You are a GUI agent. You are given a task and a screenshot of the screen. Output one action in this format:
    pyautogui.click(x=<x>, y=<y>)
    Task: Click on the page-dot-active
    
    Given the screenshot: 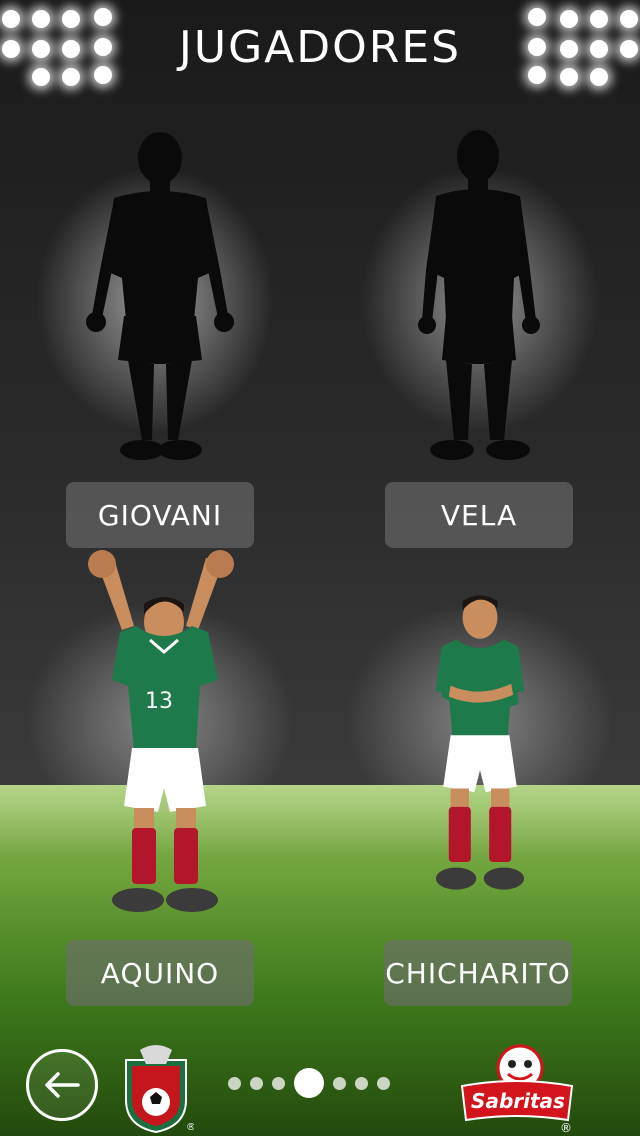 What is the action you would take?
    pyautogui.click(x=309, y=1083)
    